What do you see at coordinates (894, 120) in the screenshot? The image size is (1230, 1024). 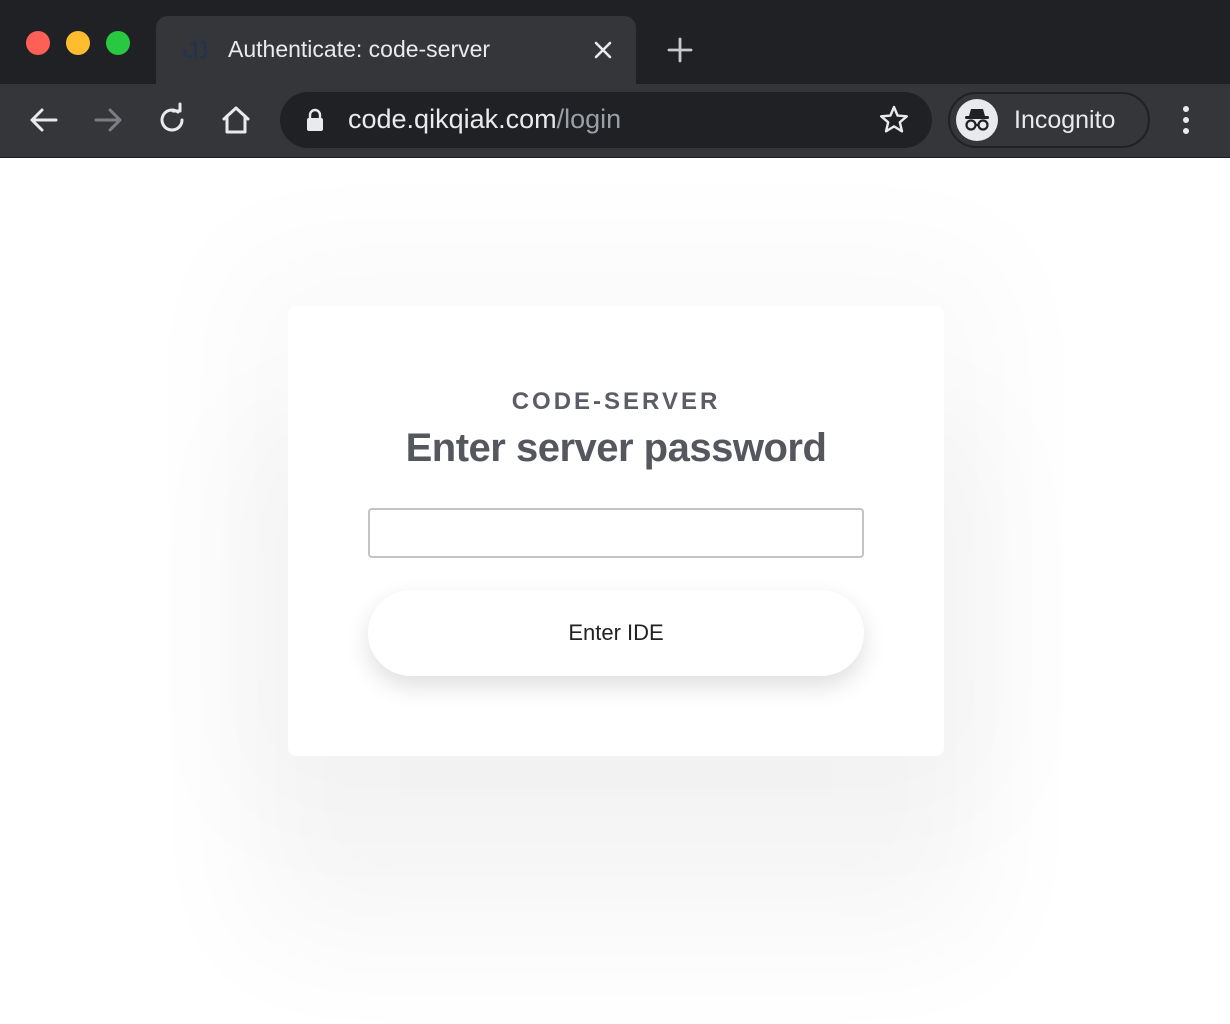 I see `star-icon` at bounding box center [894, 120].